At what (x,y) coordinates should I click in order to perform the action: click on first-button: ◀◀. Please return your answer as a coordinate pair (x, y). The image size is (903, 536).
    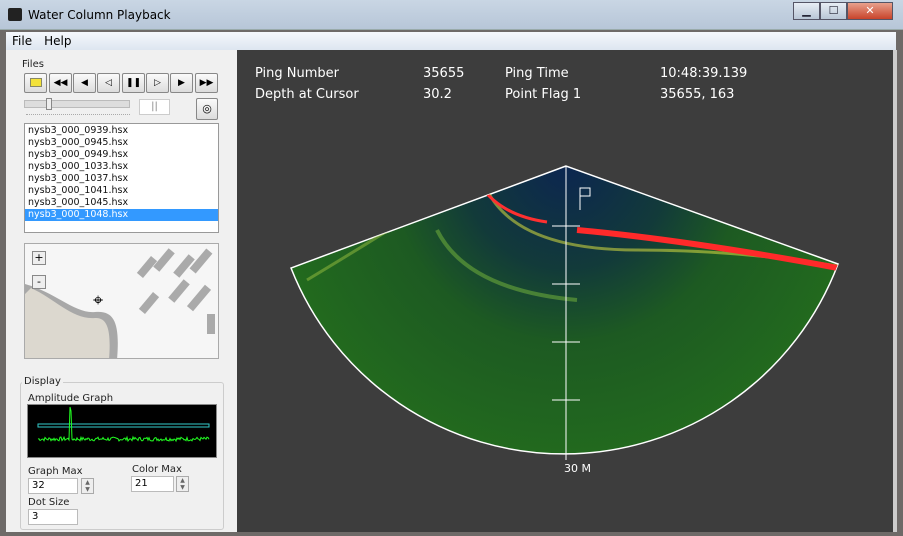
    Looking at the image, I should click on (60, 83).